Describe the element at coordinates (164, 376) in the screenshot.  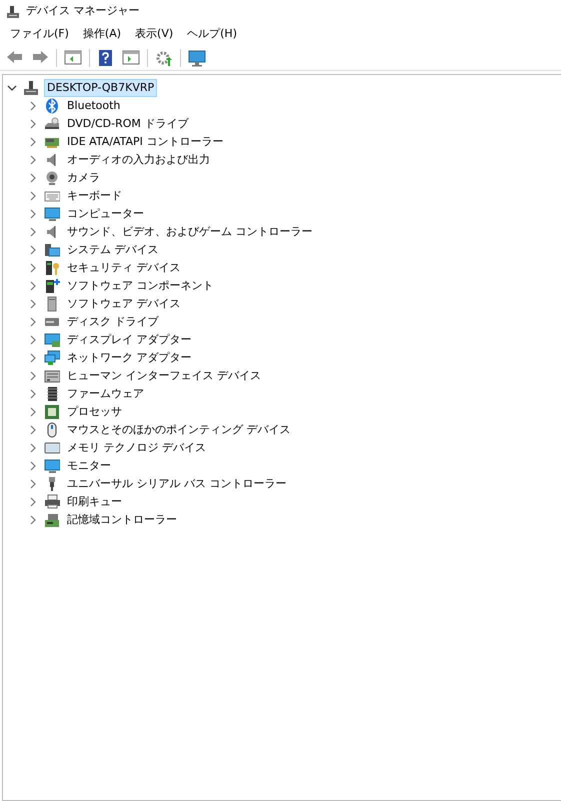
I see `tree-item: ヒューマン インターフェイス デバイス` at that location.